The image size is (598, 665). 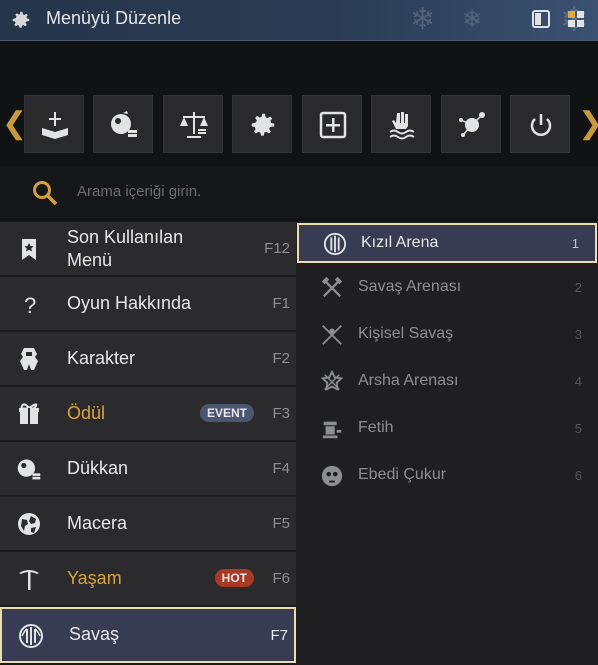 I want to click on menu-item-label: Son Kullanılan Menü, so click(x=125, y=248).